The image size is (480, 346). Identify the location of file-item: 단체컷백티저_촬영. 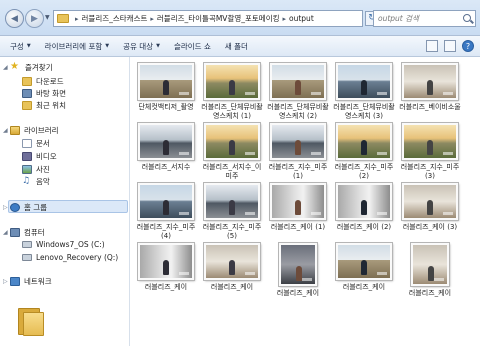
(166, 87).